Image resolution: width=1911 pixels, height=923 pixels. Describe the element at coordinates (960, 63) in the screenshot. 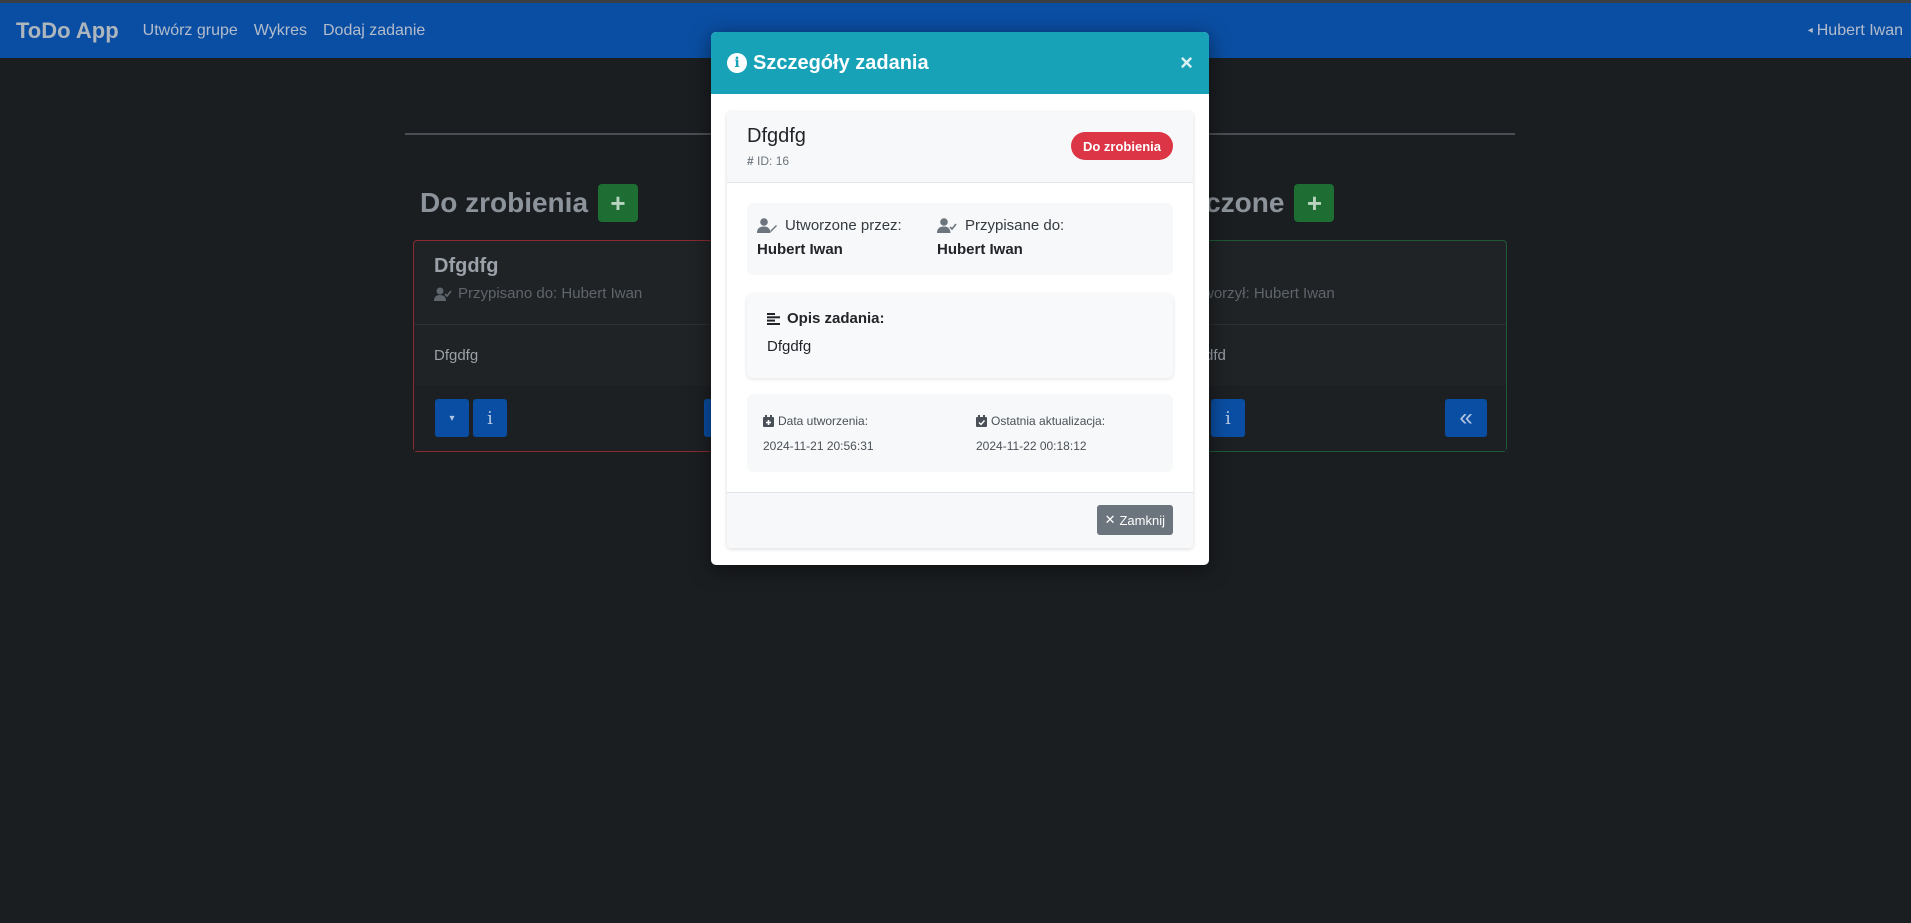

I see `modal-header: i Szczegóły zadania ×` at that location.